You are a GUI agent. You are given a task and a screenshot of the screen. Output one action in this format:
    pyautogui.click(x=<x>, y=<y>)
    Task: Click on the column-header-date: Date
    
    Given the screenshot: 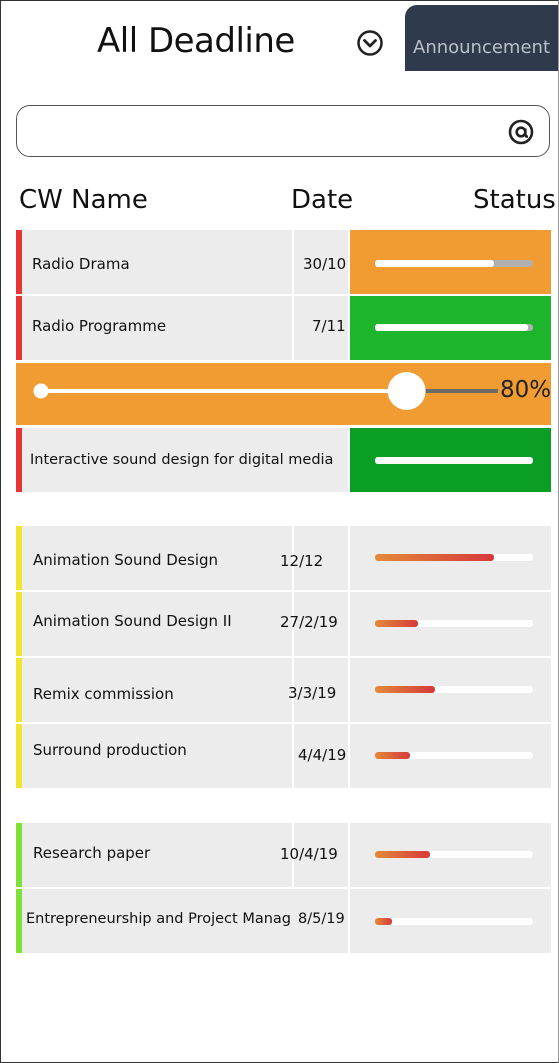 What is the action you would take?
    pyautogui.click(x=322, y=200)
    